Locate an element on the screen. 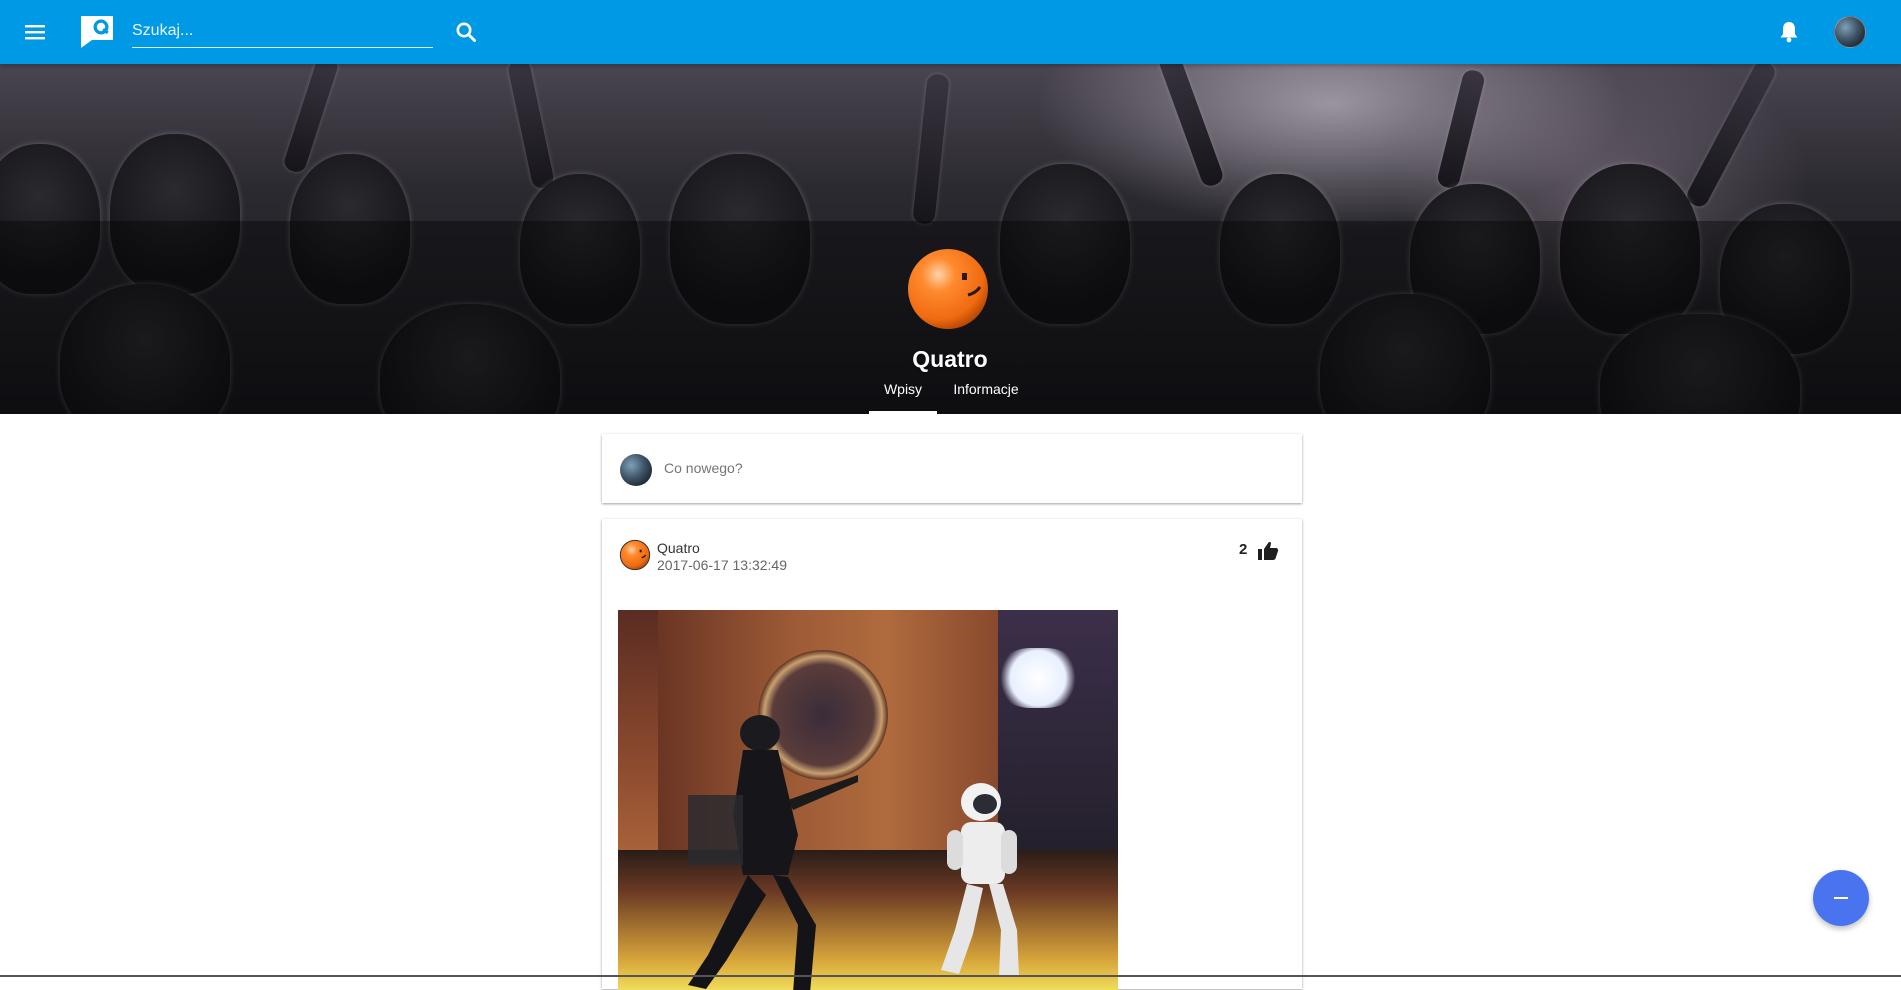 The image size is (1901, 990). post-composer: Co nowego? is located at coordinates (952, 468).